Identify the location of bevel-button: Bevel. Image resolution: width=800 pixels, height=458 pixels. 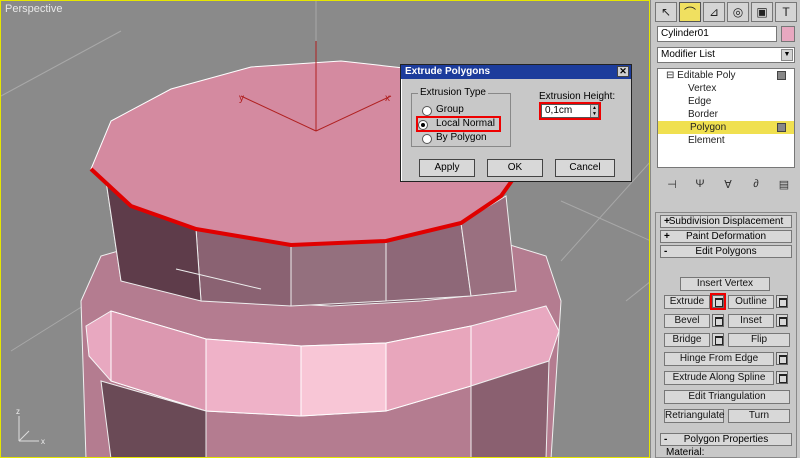
(687, 321).